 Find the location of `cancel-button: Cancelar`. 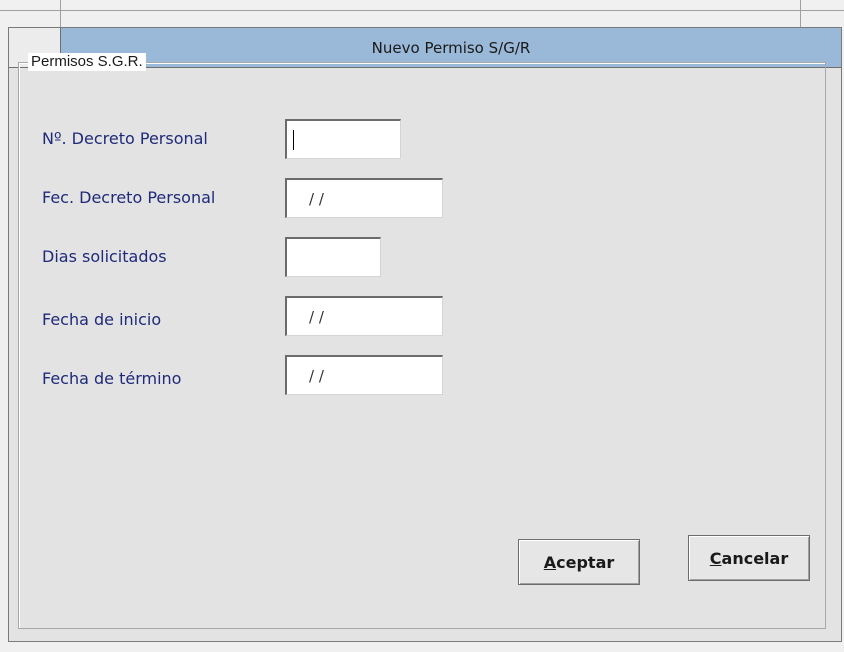

cancel-button: Cancelar is located at coordinates (749, 558).